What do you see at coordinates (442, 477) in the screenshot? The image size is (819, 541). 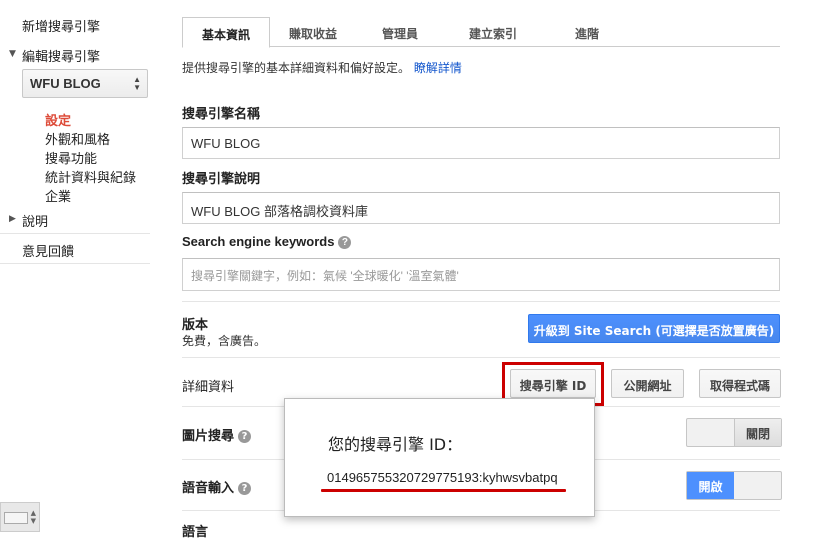 I see `engine-id-value: 014965755320729775193:kyhwsvbatpq` at bounding box center [442, 477].